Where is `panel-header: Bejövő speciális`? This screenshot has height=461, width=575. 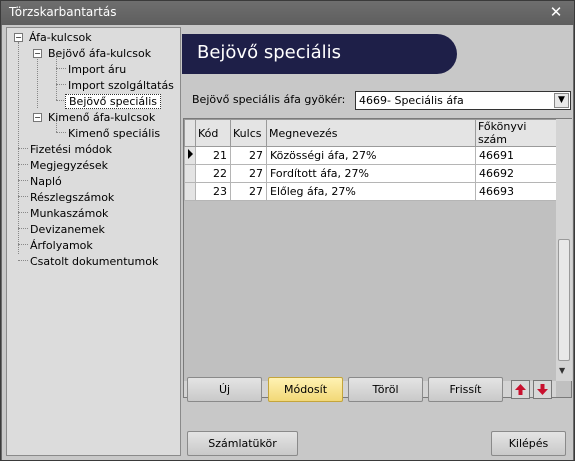
panel-header: Bejövő speciális is located at coordinates (319, 54).